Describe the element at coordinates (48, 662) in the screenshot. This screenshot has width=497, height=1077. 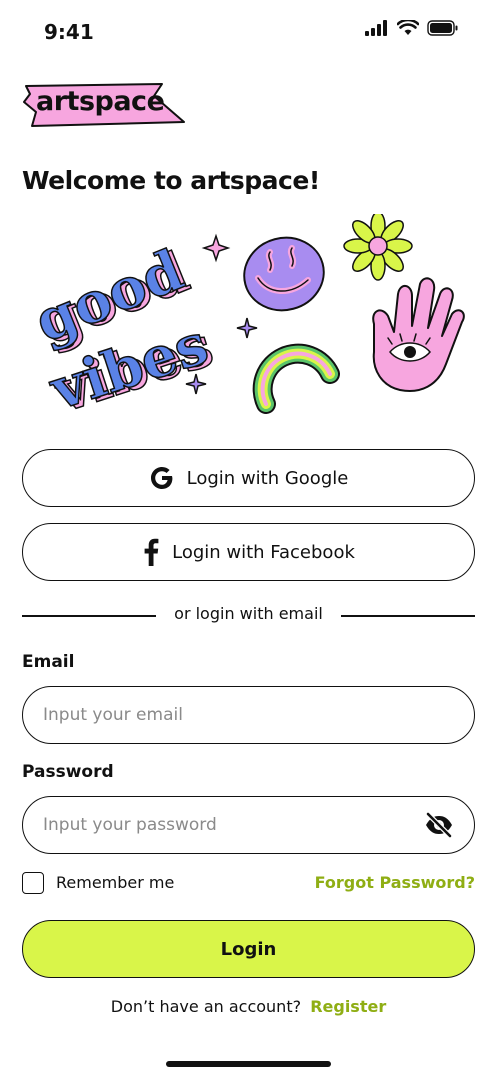
I see `email-label: Email` at that location.